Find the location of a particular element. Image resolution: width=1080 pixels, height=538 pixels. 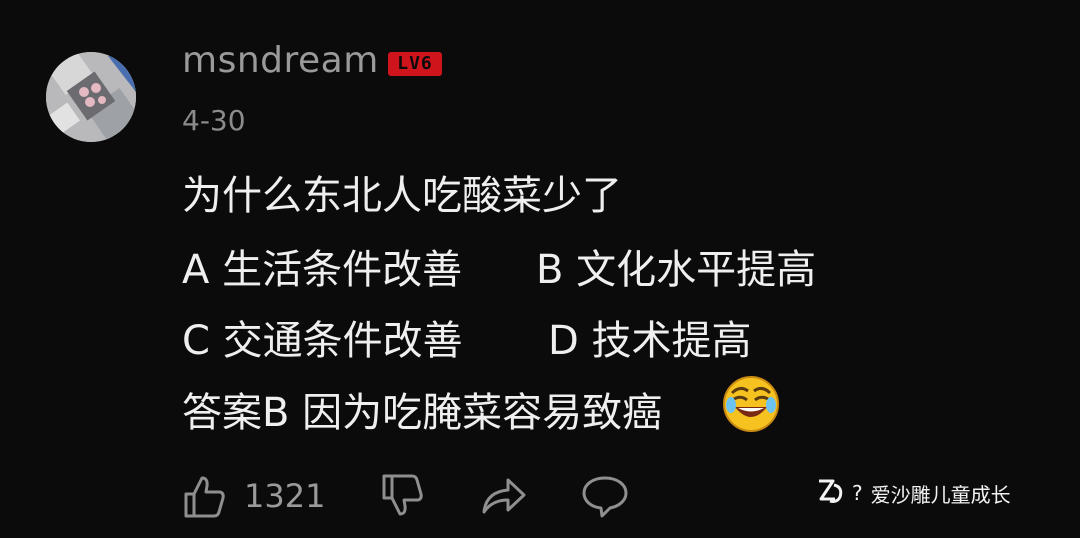

comment-answer: 答案B 因为吃腌菜容易致癌 is located at coordinates (422, 413).